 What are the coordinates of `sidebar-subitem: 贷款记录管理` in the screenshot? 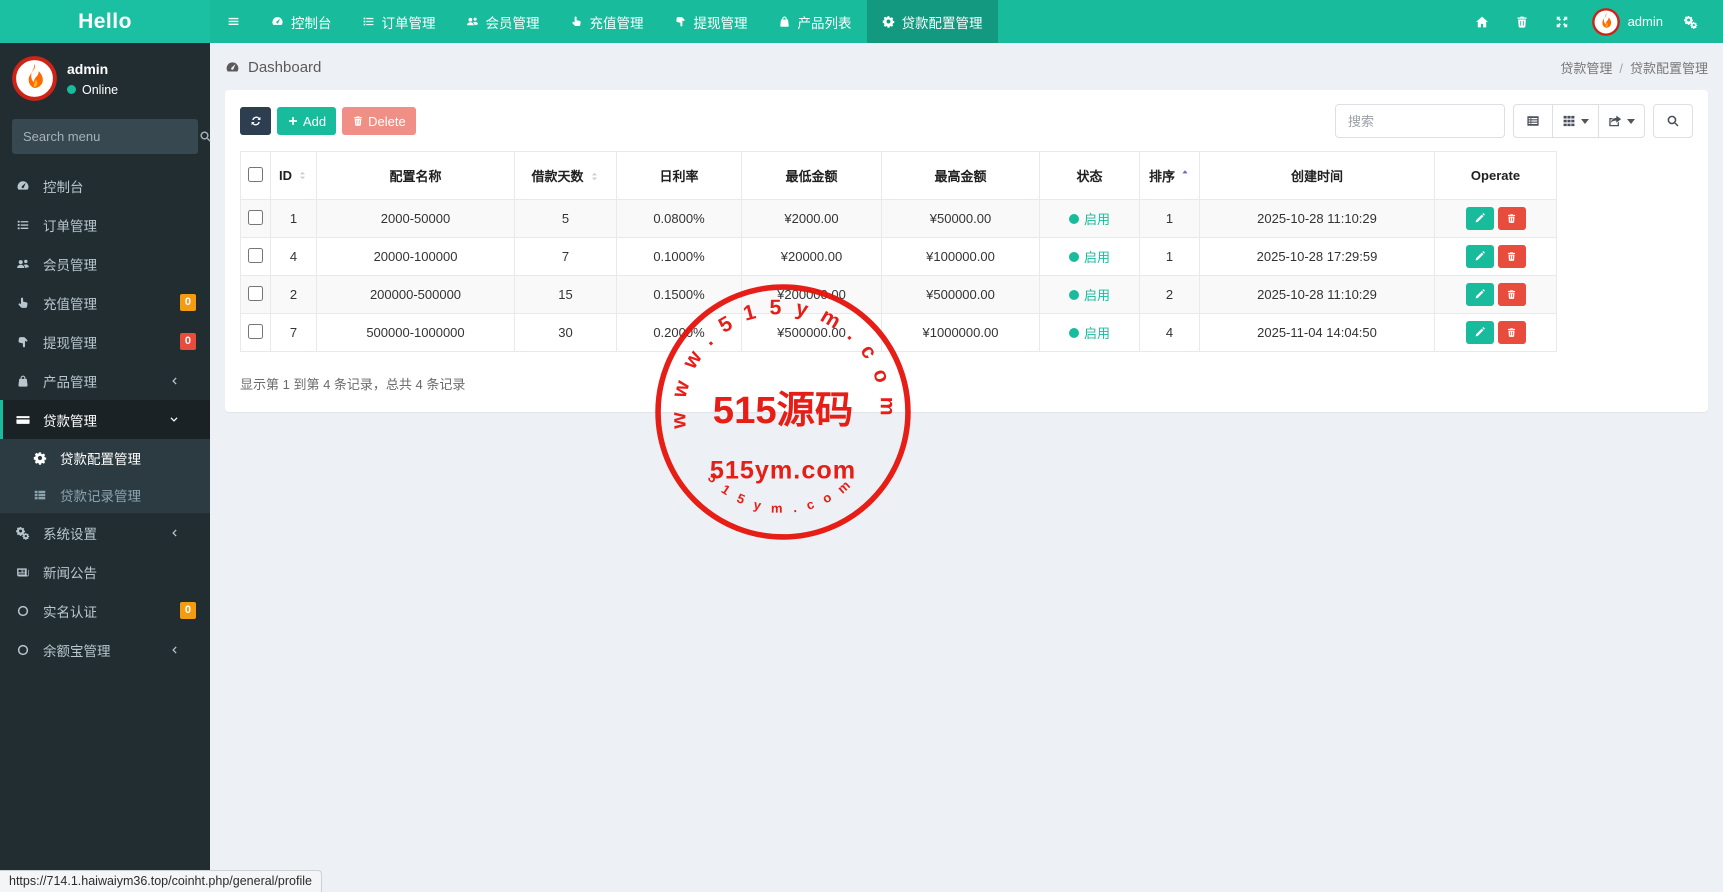 It's located at (105, 494).